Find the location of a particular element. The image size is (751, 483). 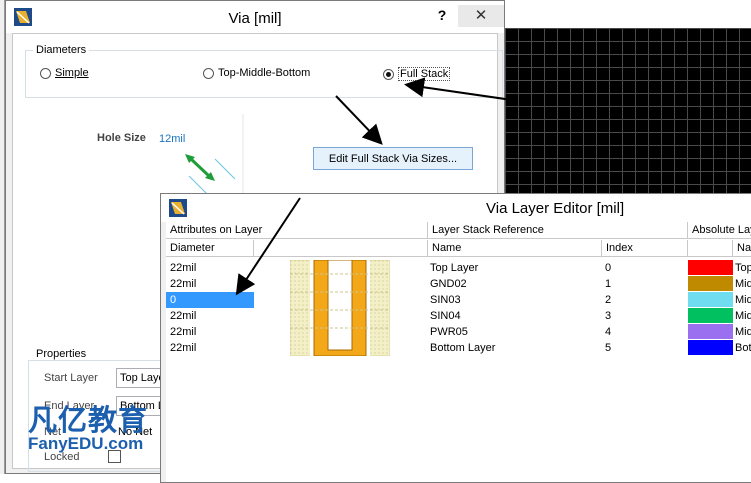

arrow-to-edit-button is located at coordinates (359, 120).